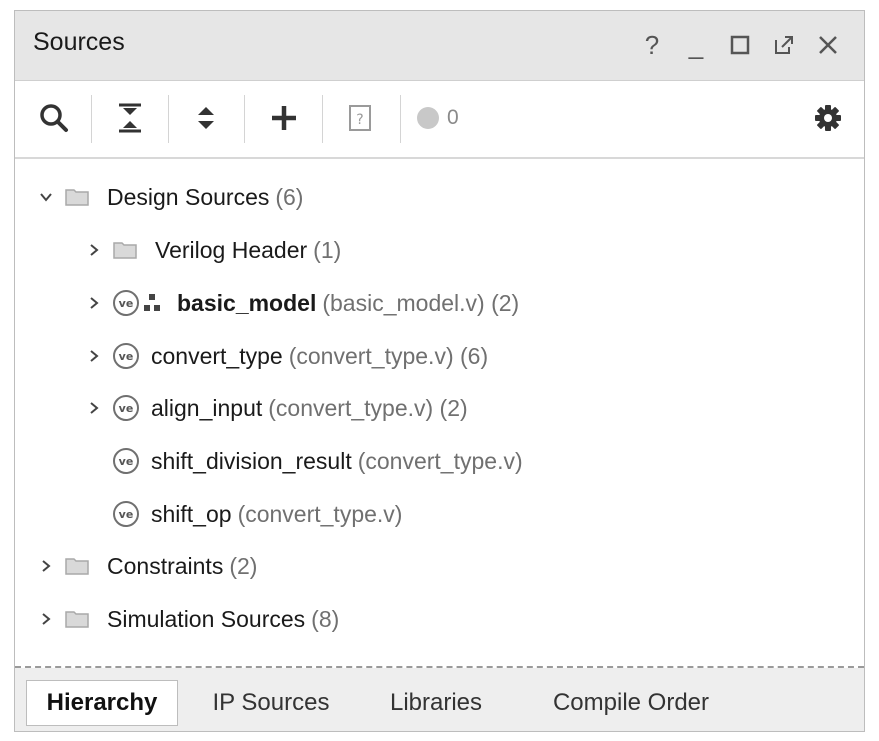  I want to click on node-count: (8), so click(325, 618).